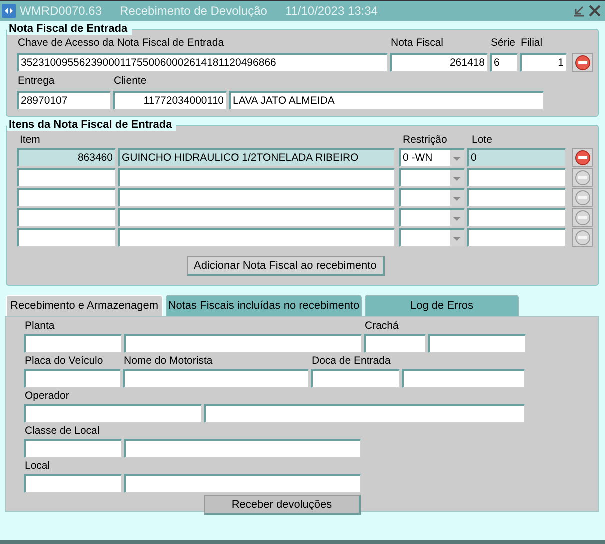 The height and width of the screenshot is (544, 605). I want to click on field-label: Crachá, so click(382, 326).